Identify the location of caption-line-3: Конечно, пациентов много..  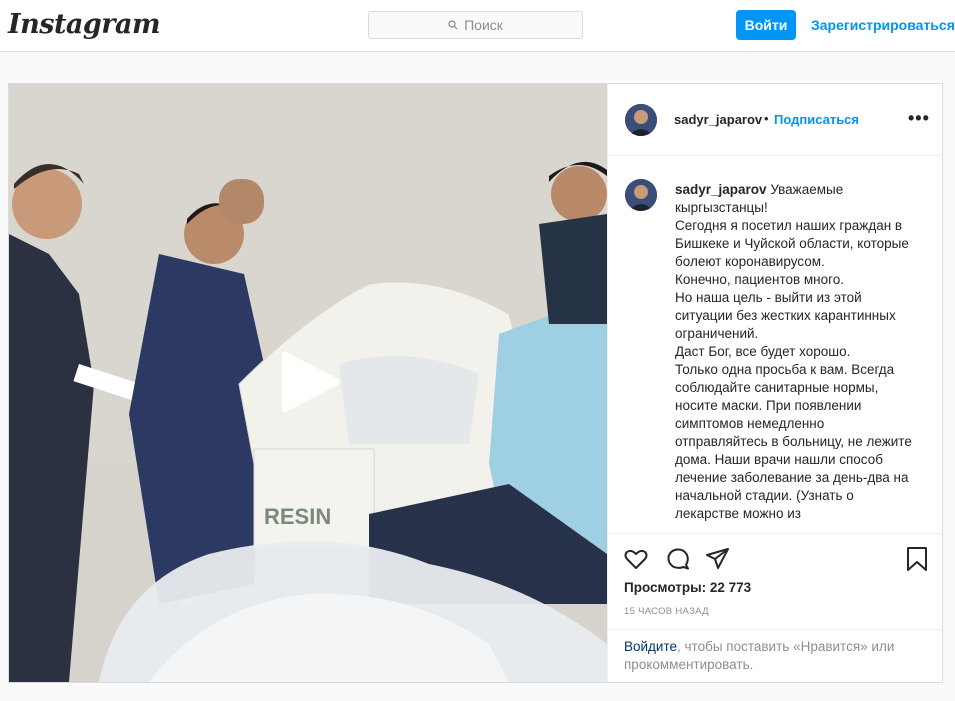
(760, 279).